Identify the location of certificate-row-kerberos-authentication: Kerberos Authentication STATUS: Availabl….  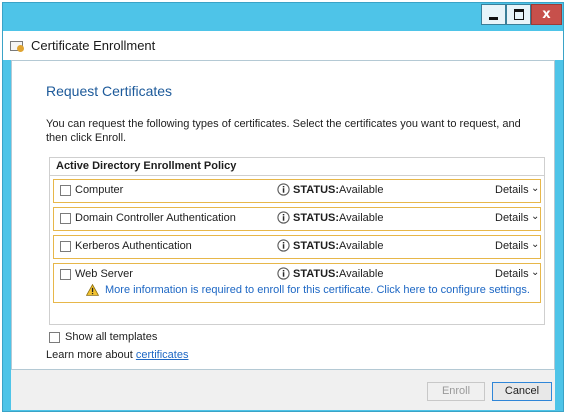
(297, 247).